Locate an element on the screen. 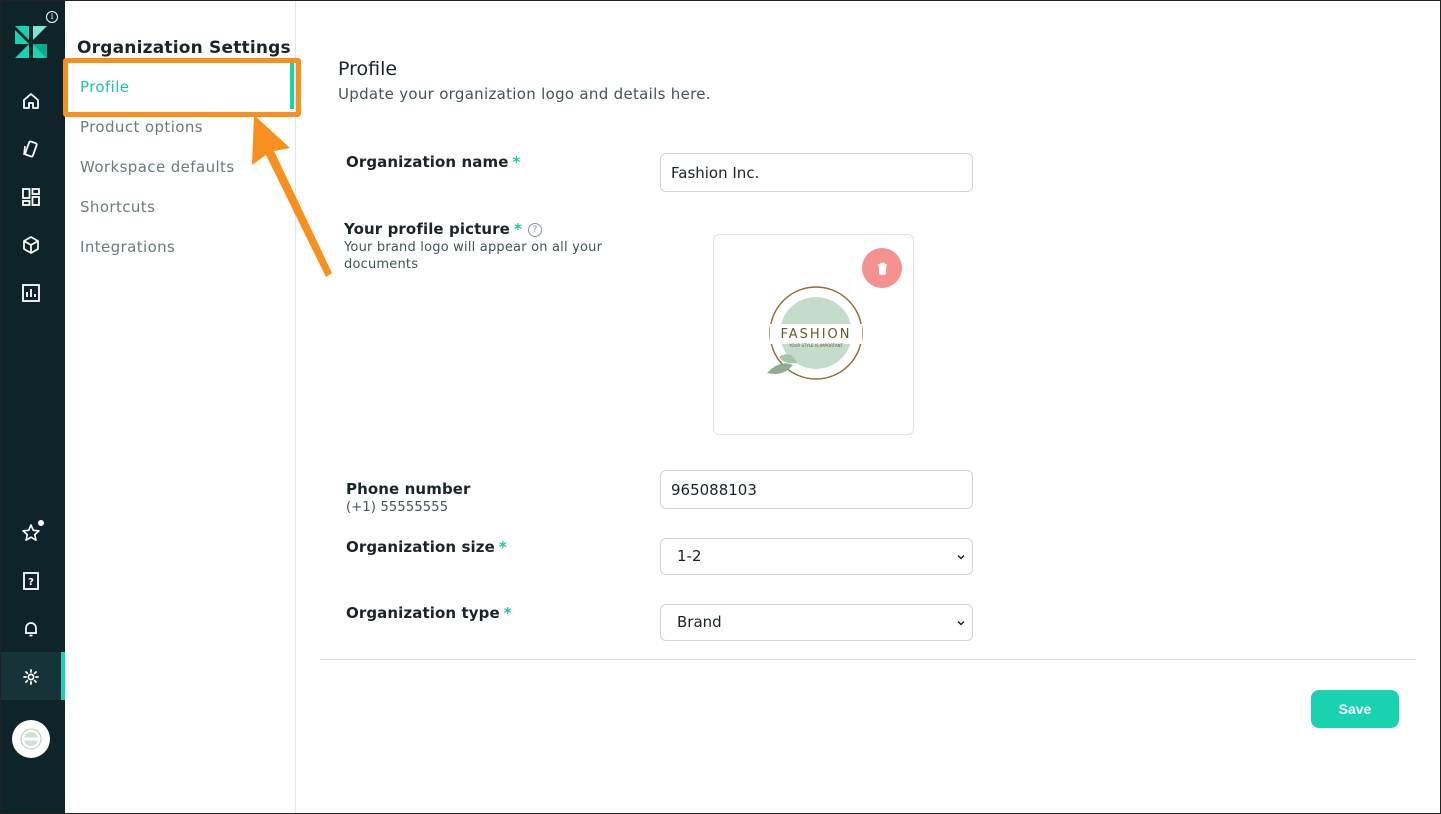 This screenshot has width=1441, height=814. tag-icon is located at coordinates (31, 149).